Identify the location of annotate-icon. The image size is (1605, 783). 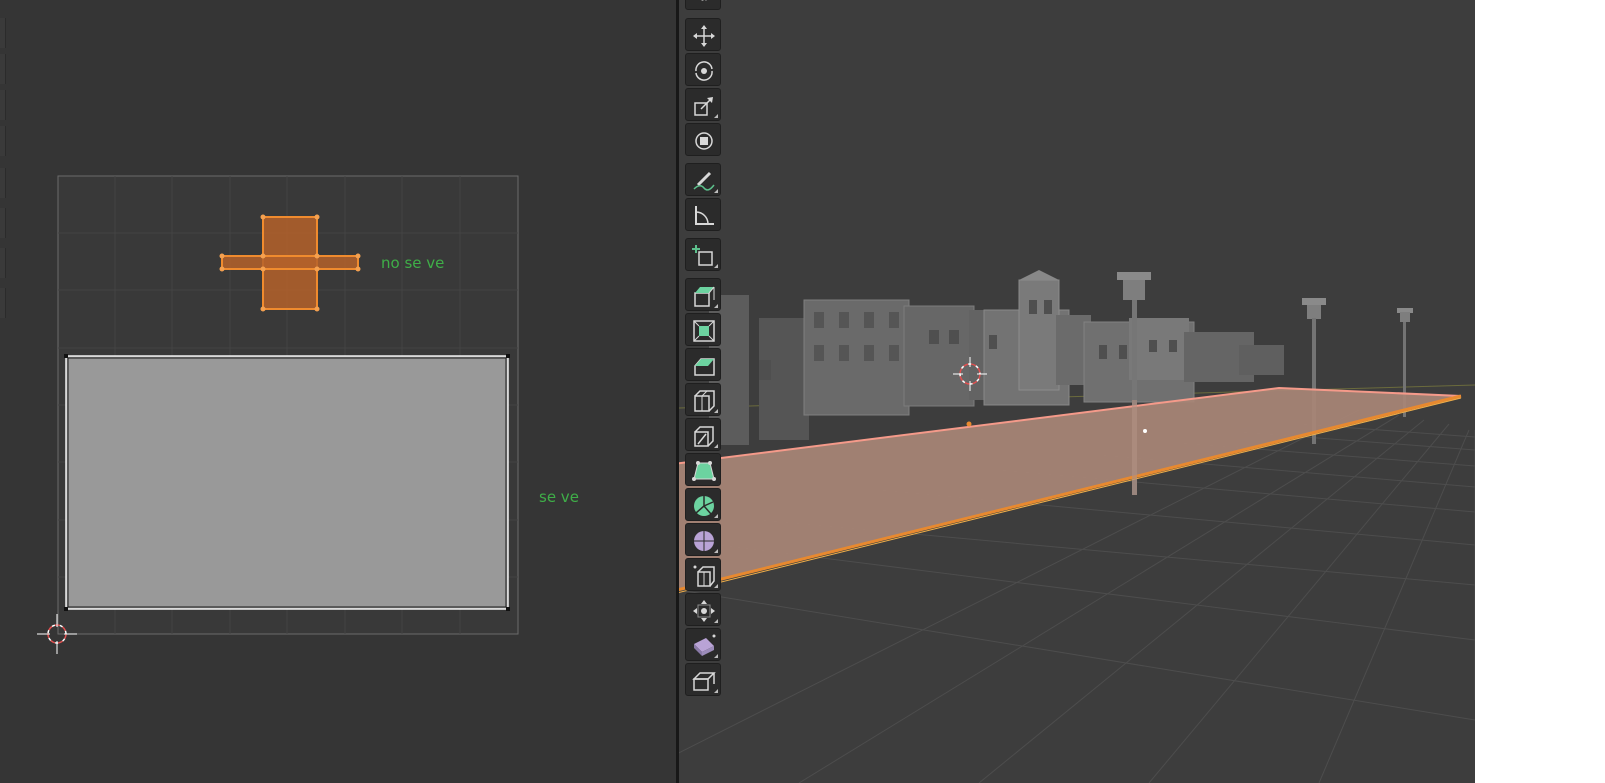
(704, 181).